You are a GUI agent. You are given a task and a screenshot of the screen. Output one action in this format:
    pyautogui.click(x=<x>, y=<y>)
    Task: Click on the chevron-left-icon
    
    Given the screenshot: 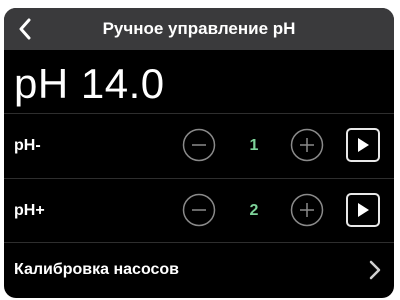 What is the action you would take?
    pyautogui.click(x=25, y=29)
    